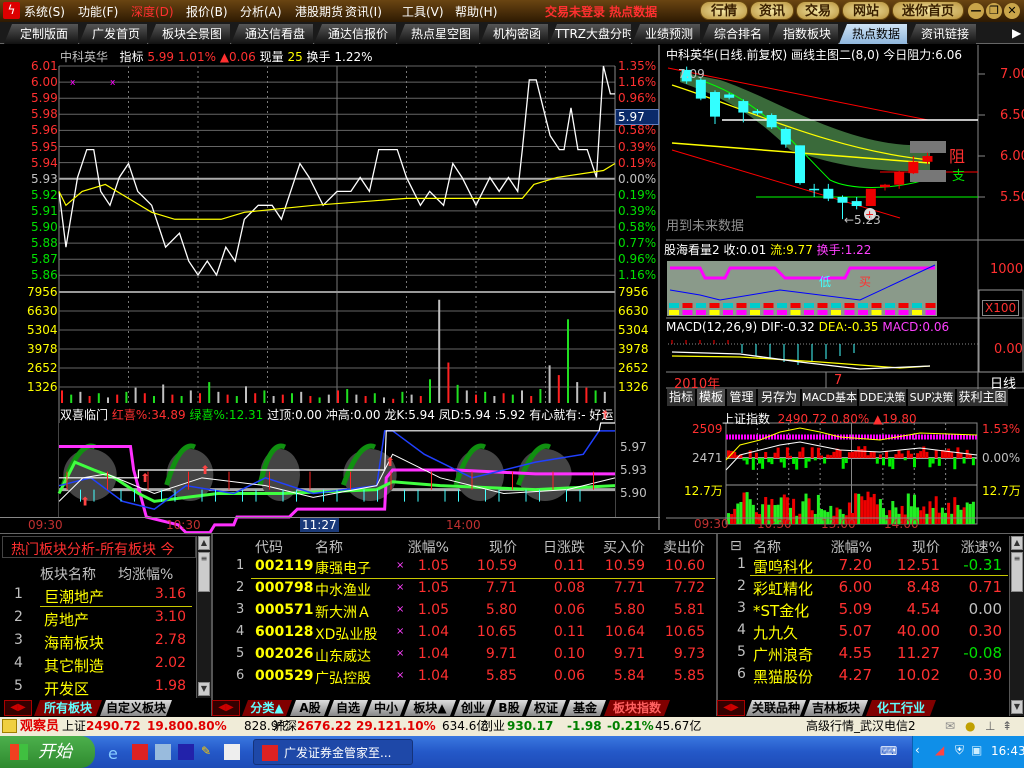 This screenshot has height=768, width=1024. What do you see at coordinates (136, 708) in the screenshot?
I see `tab-custom-sectors: 自定义板块` at bounding box center [136, 708].